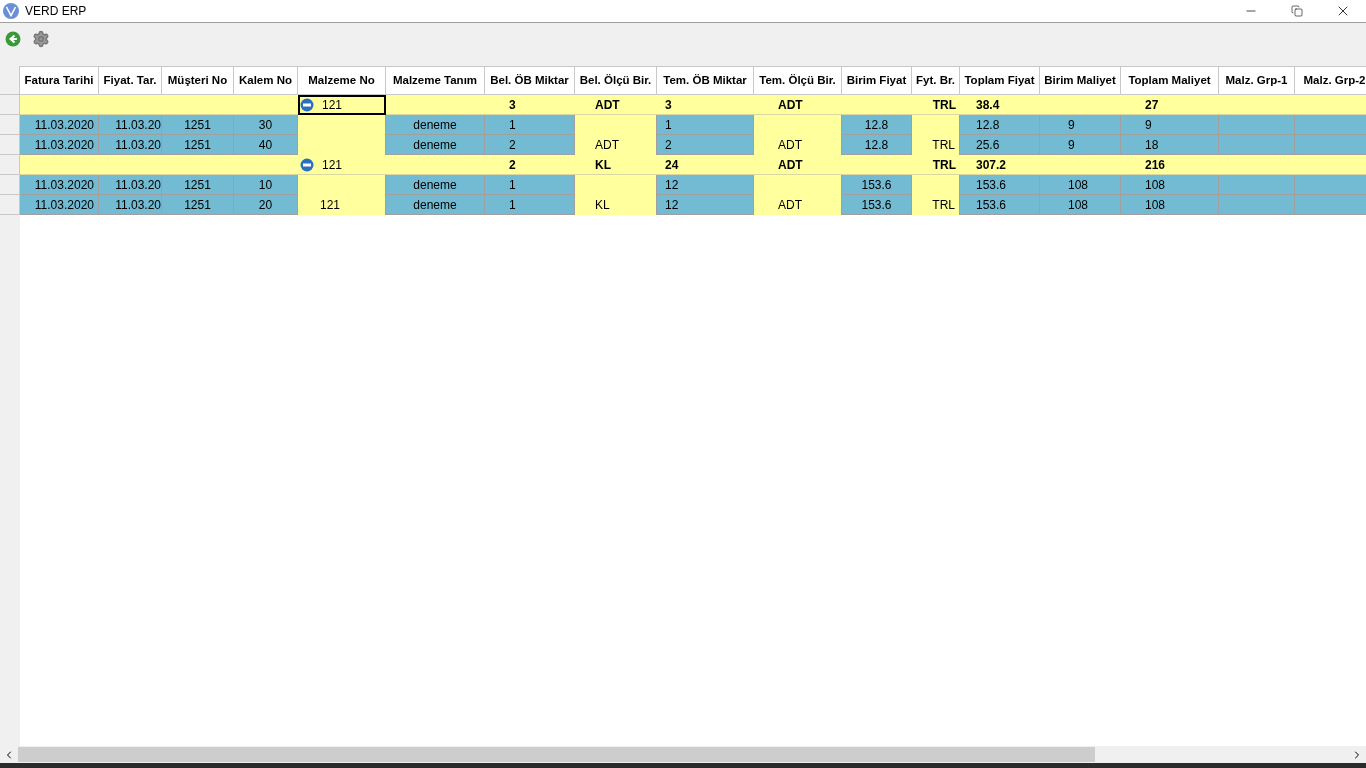 This screenshot has height=768, width=1366. What do you see at coordinates (266, 125) in the screenshot?
I see `table-cell: 30` at bounding box center [266, 125].